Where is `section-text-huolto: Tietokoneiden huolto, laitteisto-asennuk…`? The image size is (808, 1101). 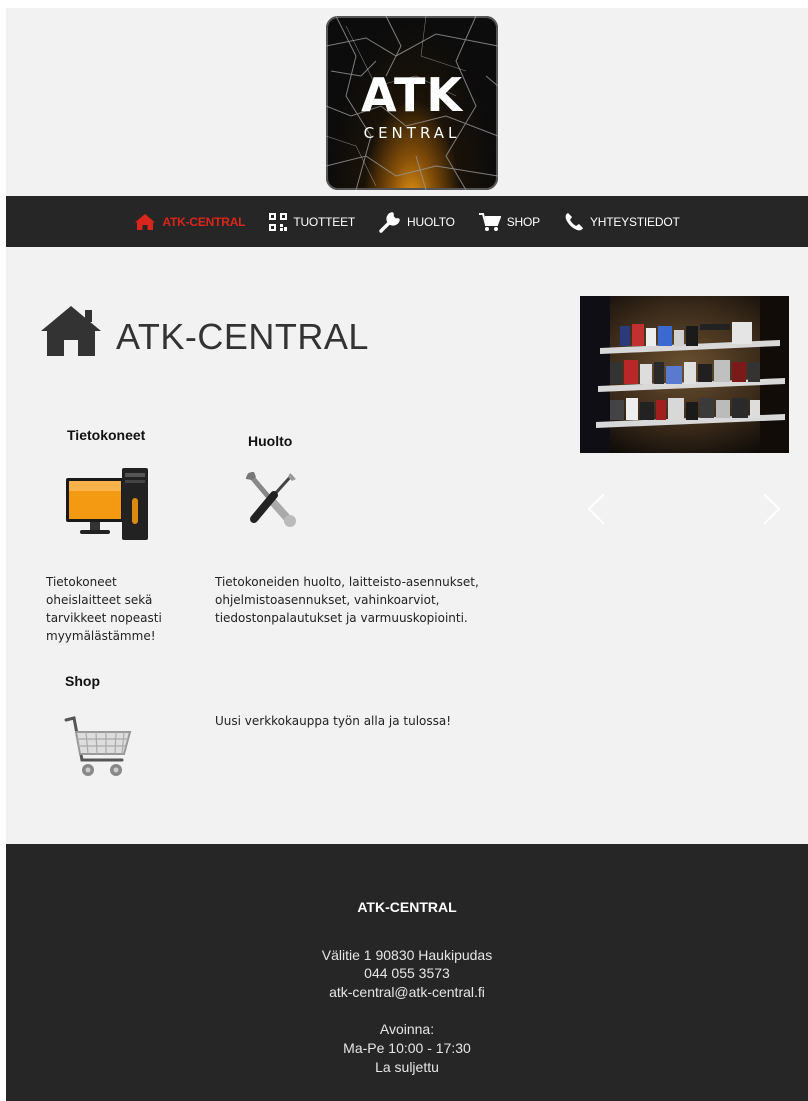
section-text-huolto: Tietokoneiden huolto, laitteisto-asennuk… is located at coordinates (347, 600).